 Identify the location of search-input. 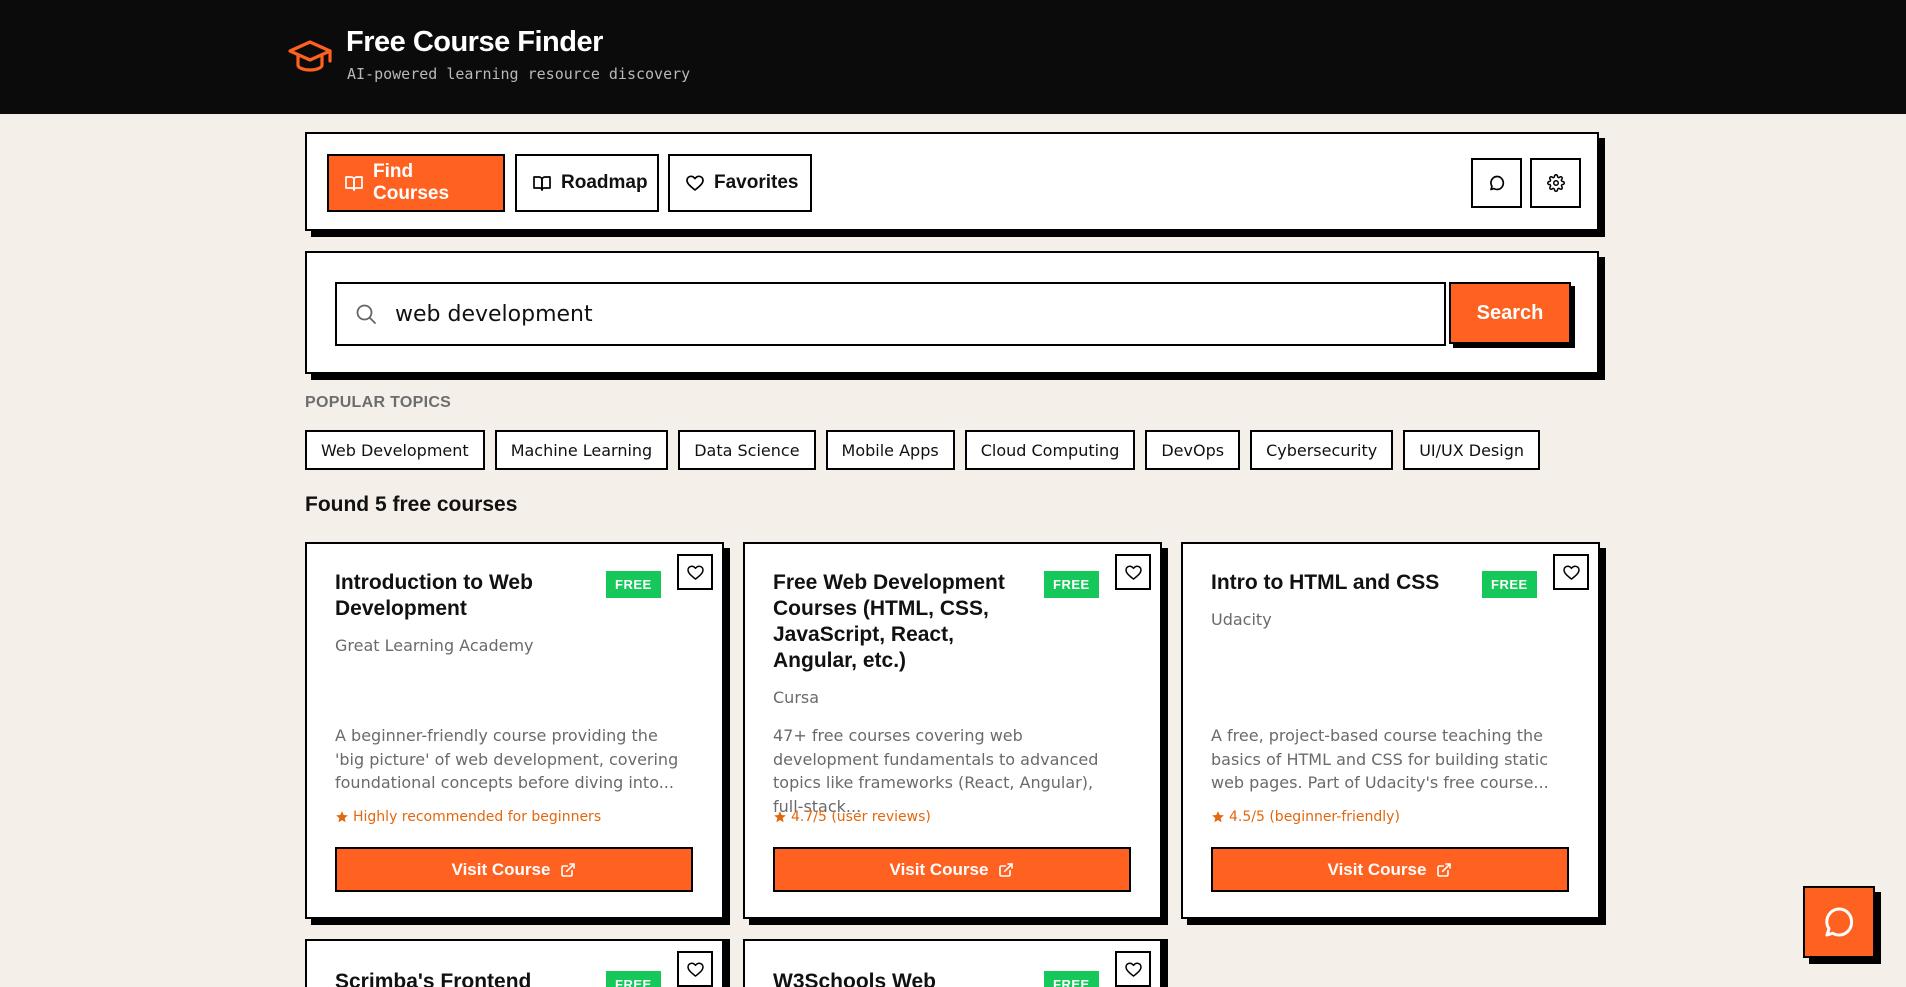
(845, 314).